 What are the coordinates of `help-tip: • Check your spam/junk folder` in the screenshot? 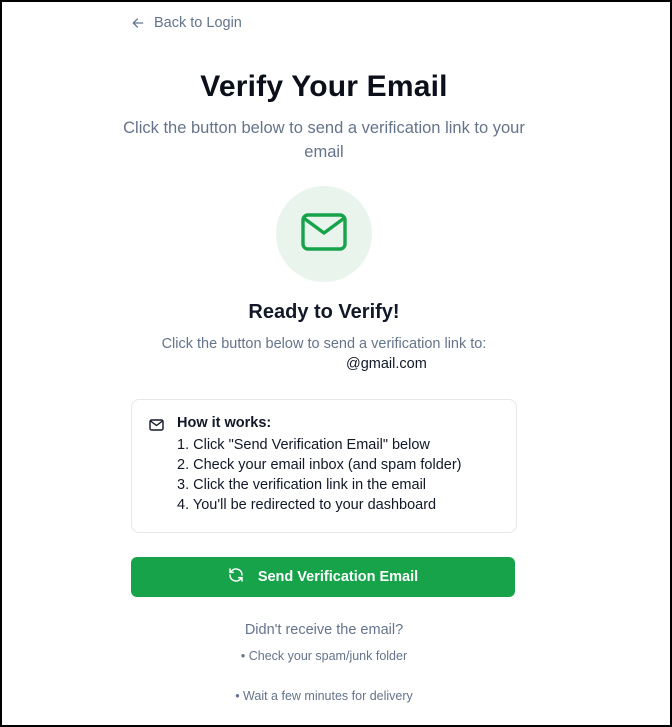 It's located at (324, 656).